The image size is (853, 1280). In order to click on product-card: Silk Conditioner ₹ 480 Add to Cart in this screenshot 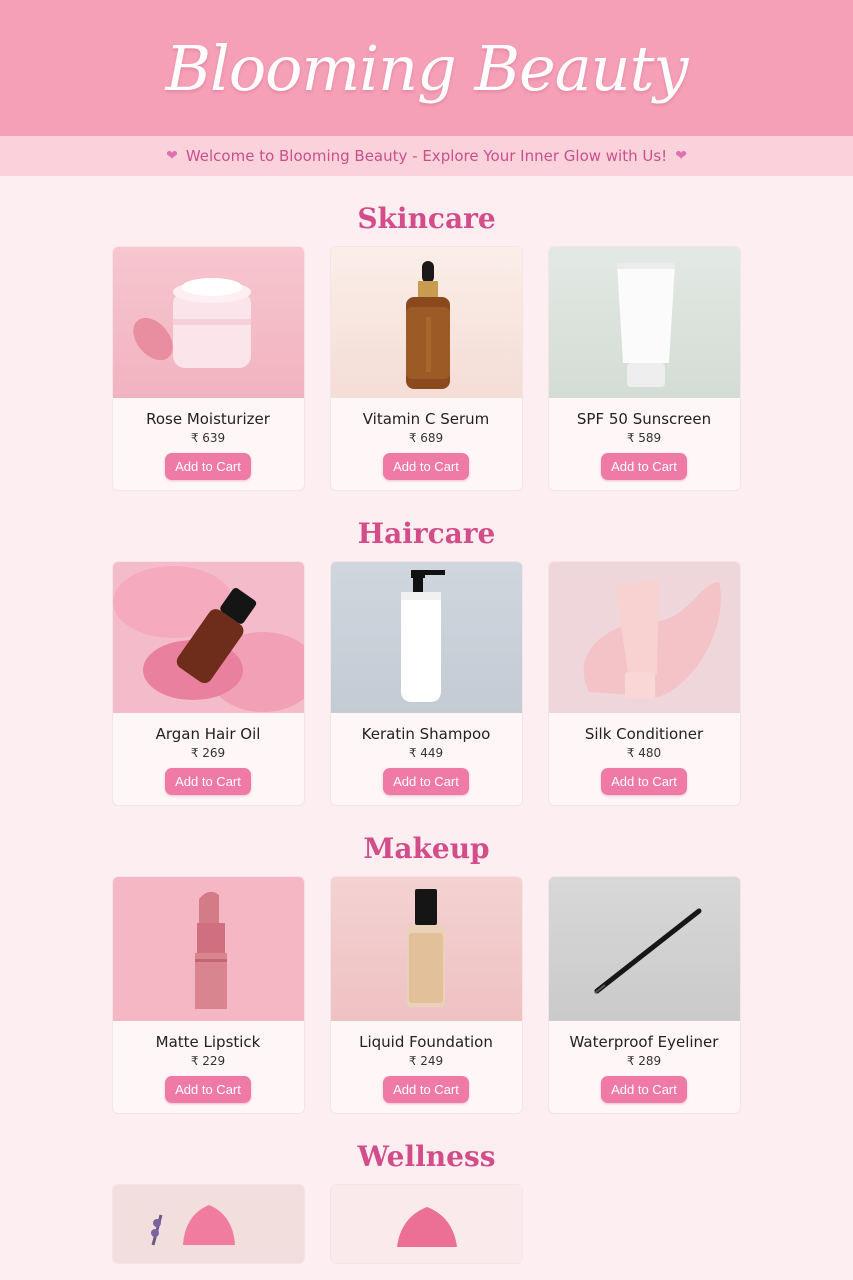, I will do `click(644, 683)`.